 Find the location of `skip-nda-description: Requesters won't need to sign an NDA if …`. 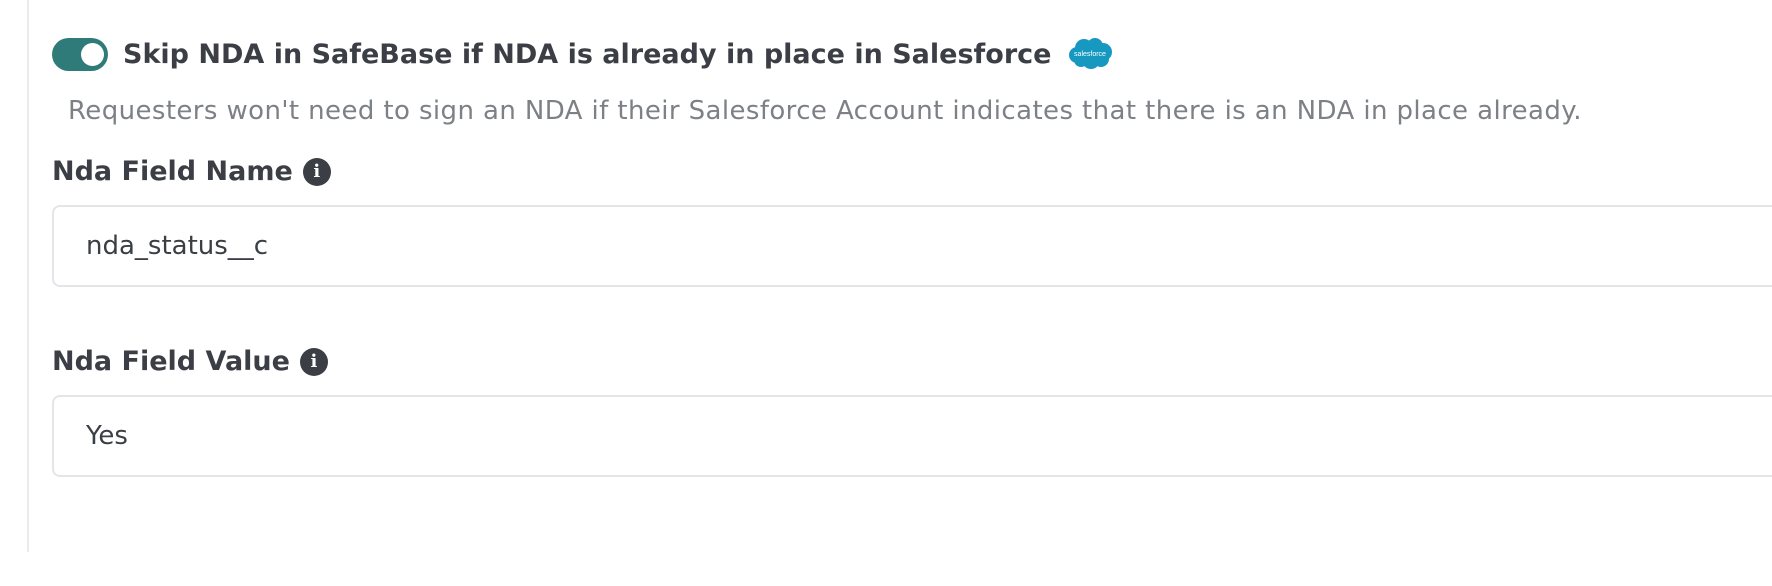

skip-nda-description: Requesters won't need to sign an NDA if … is located at coordinates (825, 111).